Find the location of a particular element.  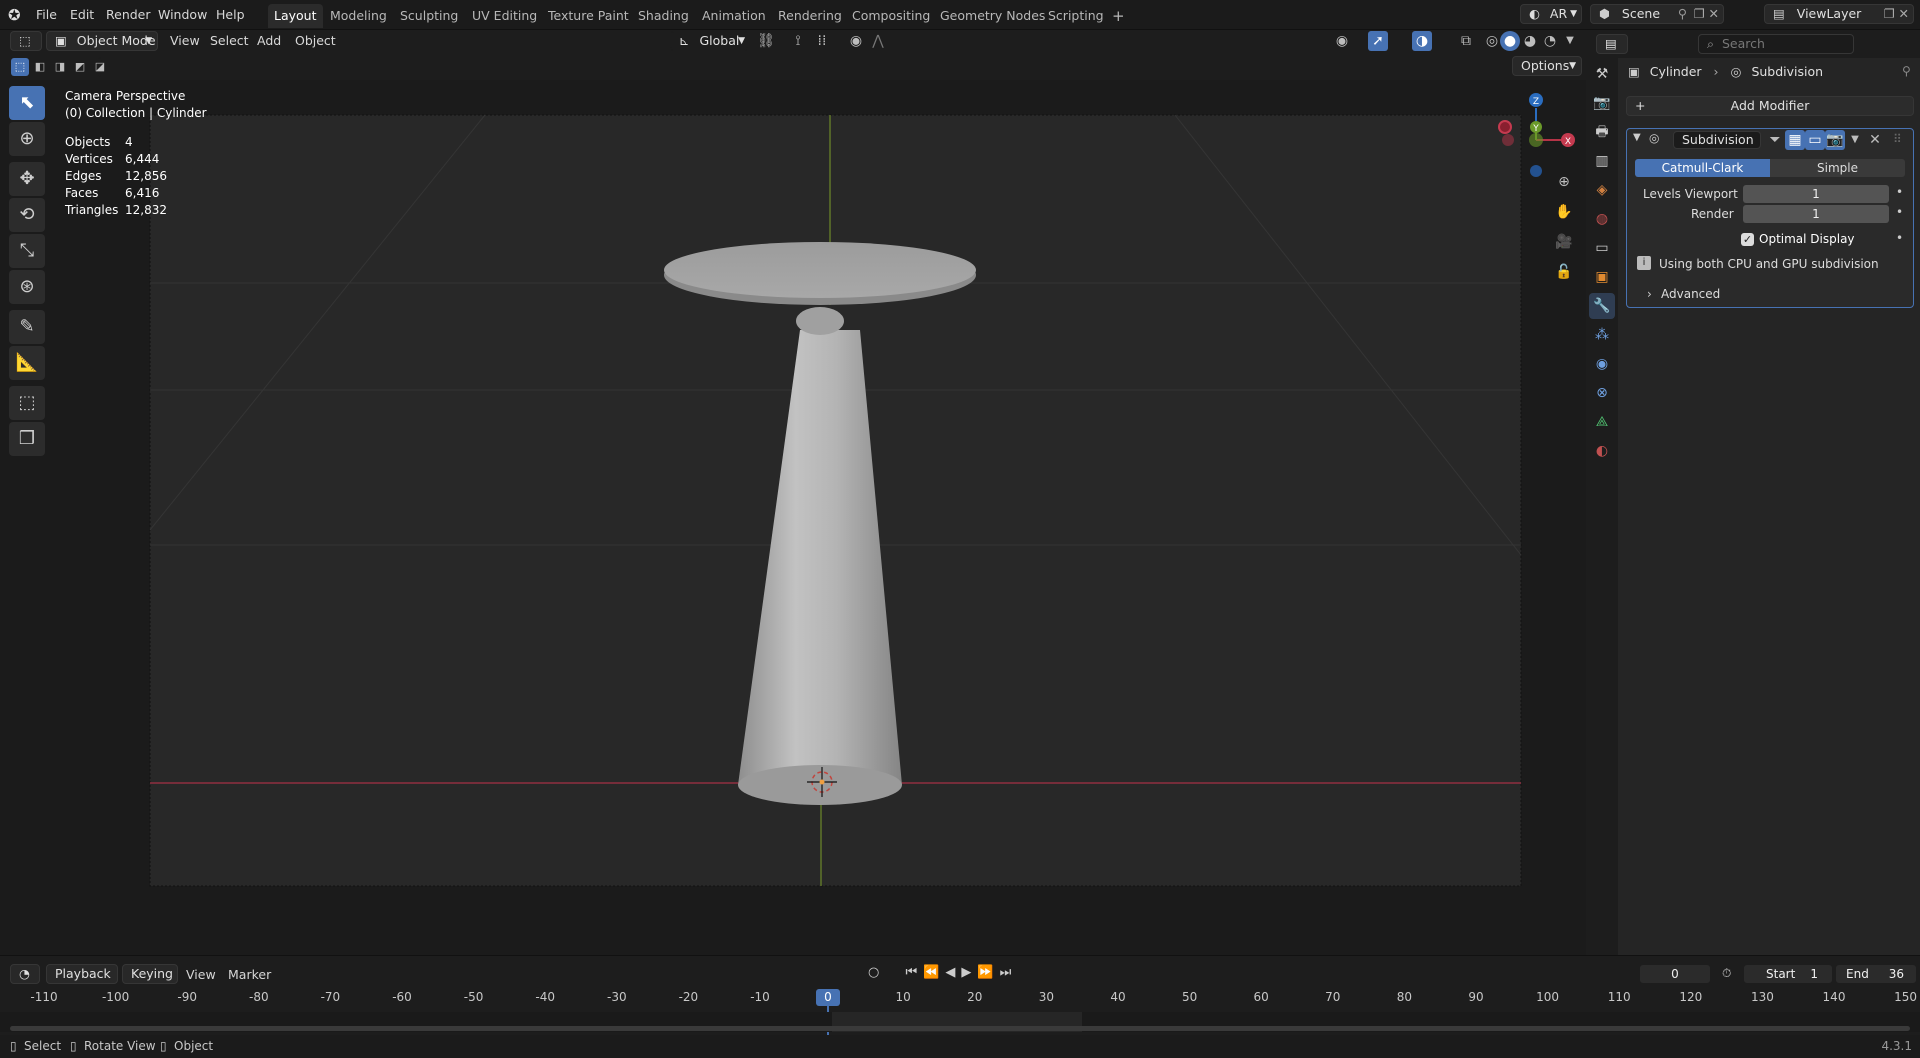

realtime-icon: ▭ is located at coordinates (1815, 140).